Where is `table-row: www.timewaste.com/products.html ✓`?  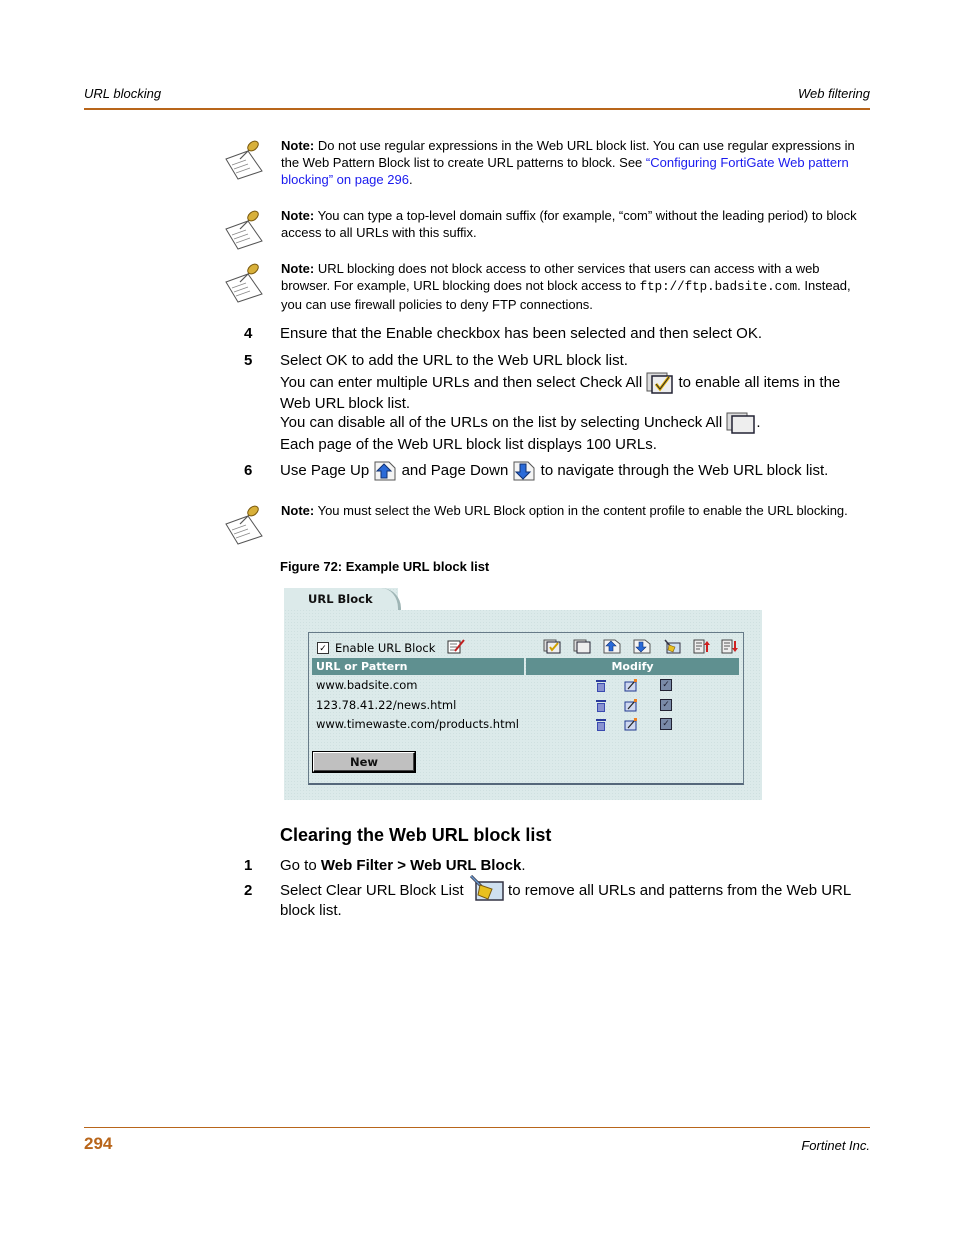
table-row: www.timewaste.com/products.html ✓ is located at coordinates (526, 724).